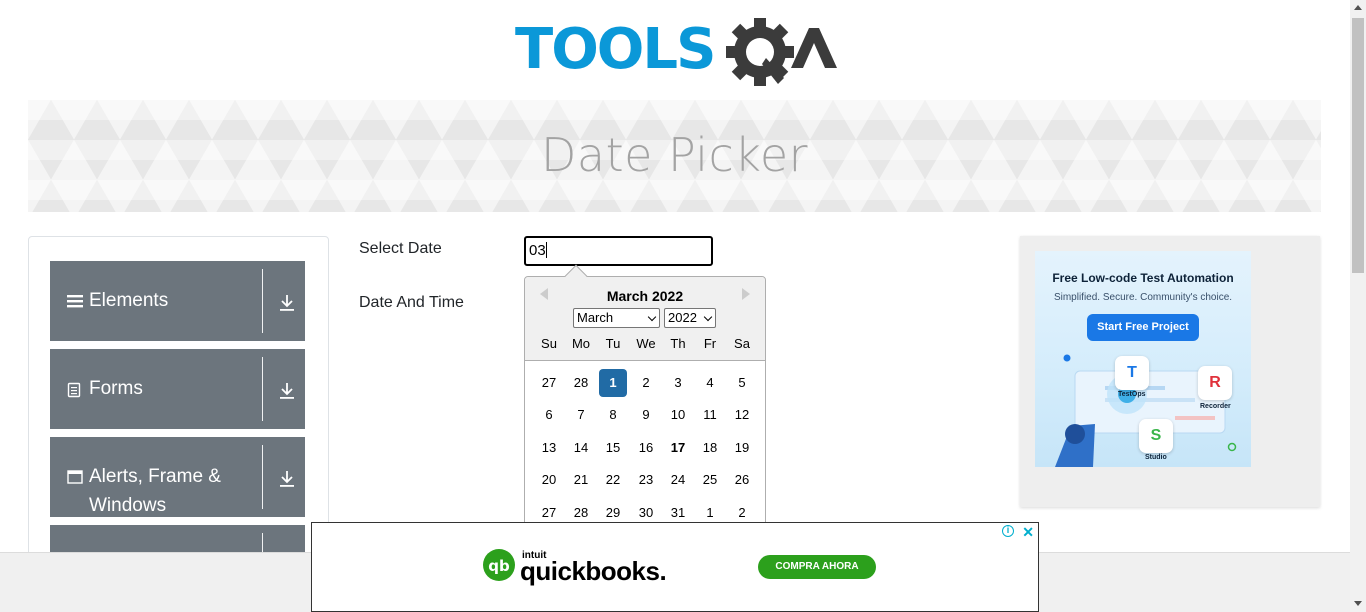  I want to click on sidebar: Elements Forms Alerts, Frame & Windows, so click(178, 401).